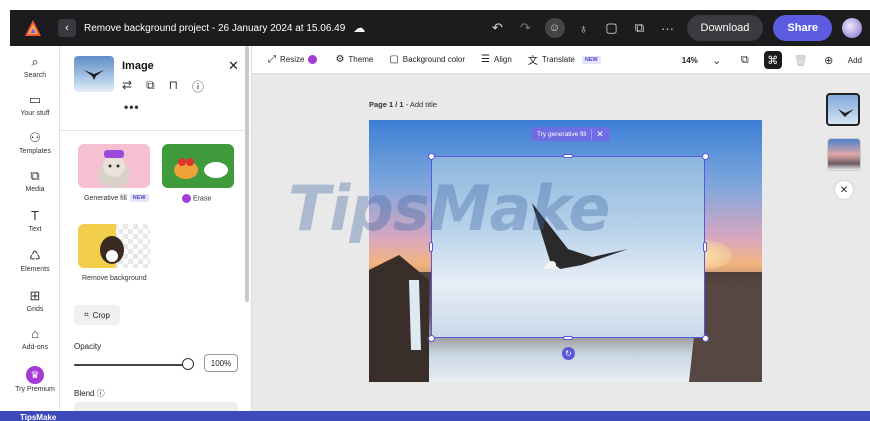 This screenshot has width=870, height=421. I want to click on crop-button: ⌗ Crop, so click(97, 315).